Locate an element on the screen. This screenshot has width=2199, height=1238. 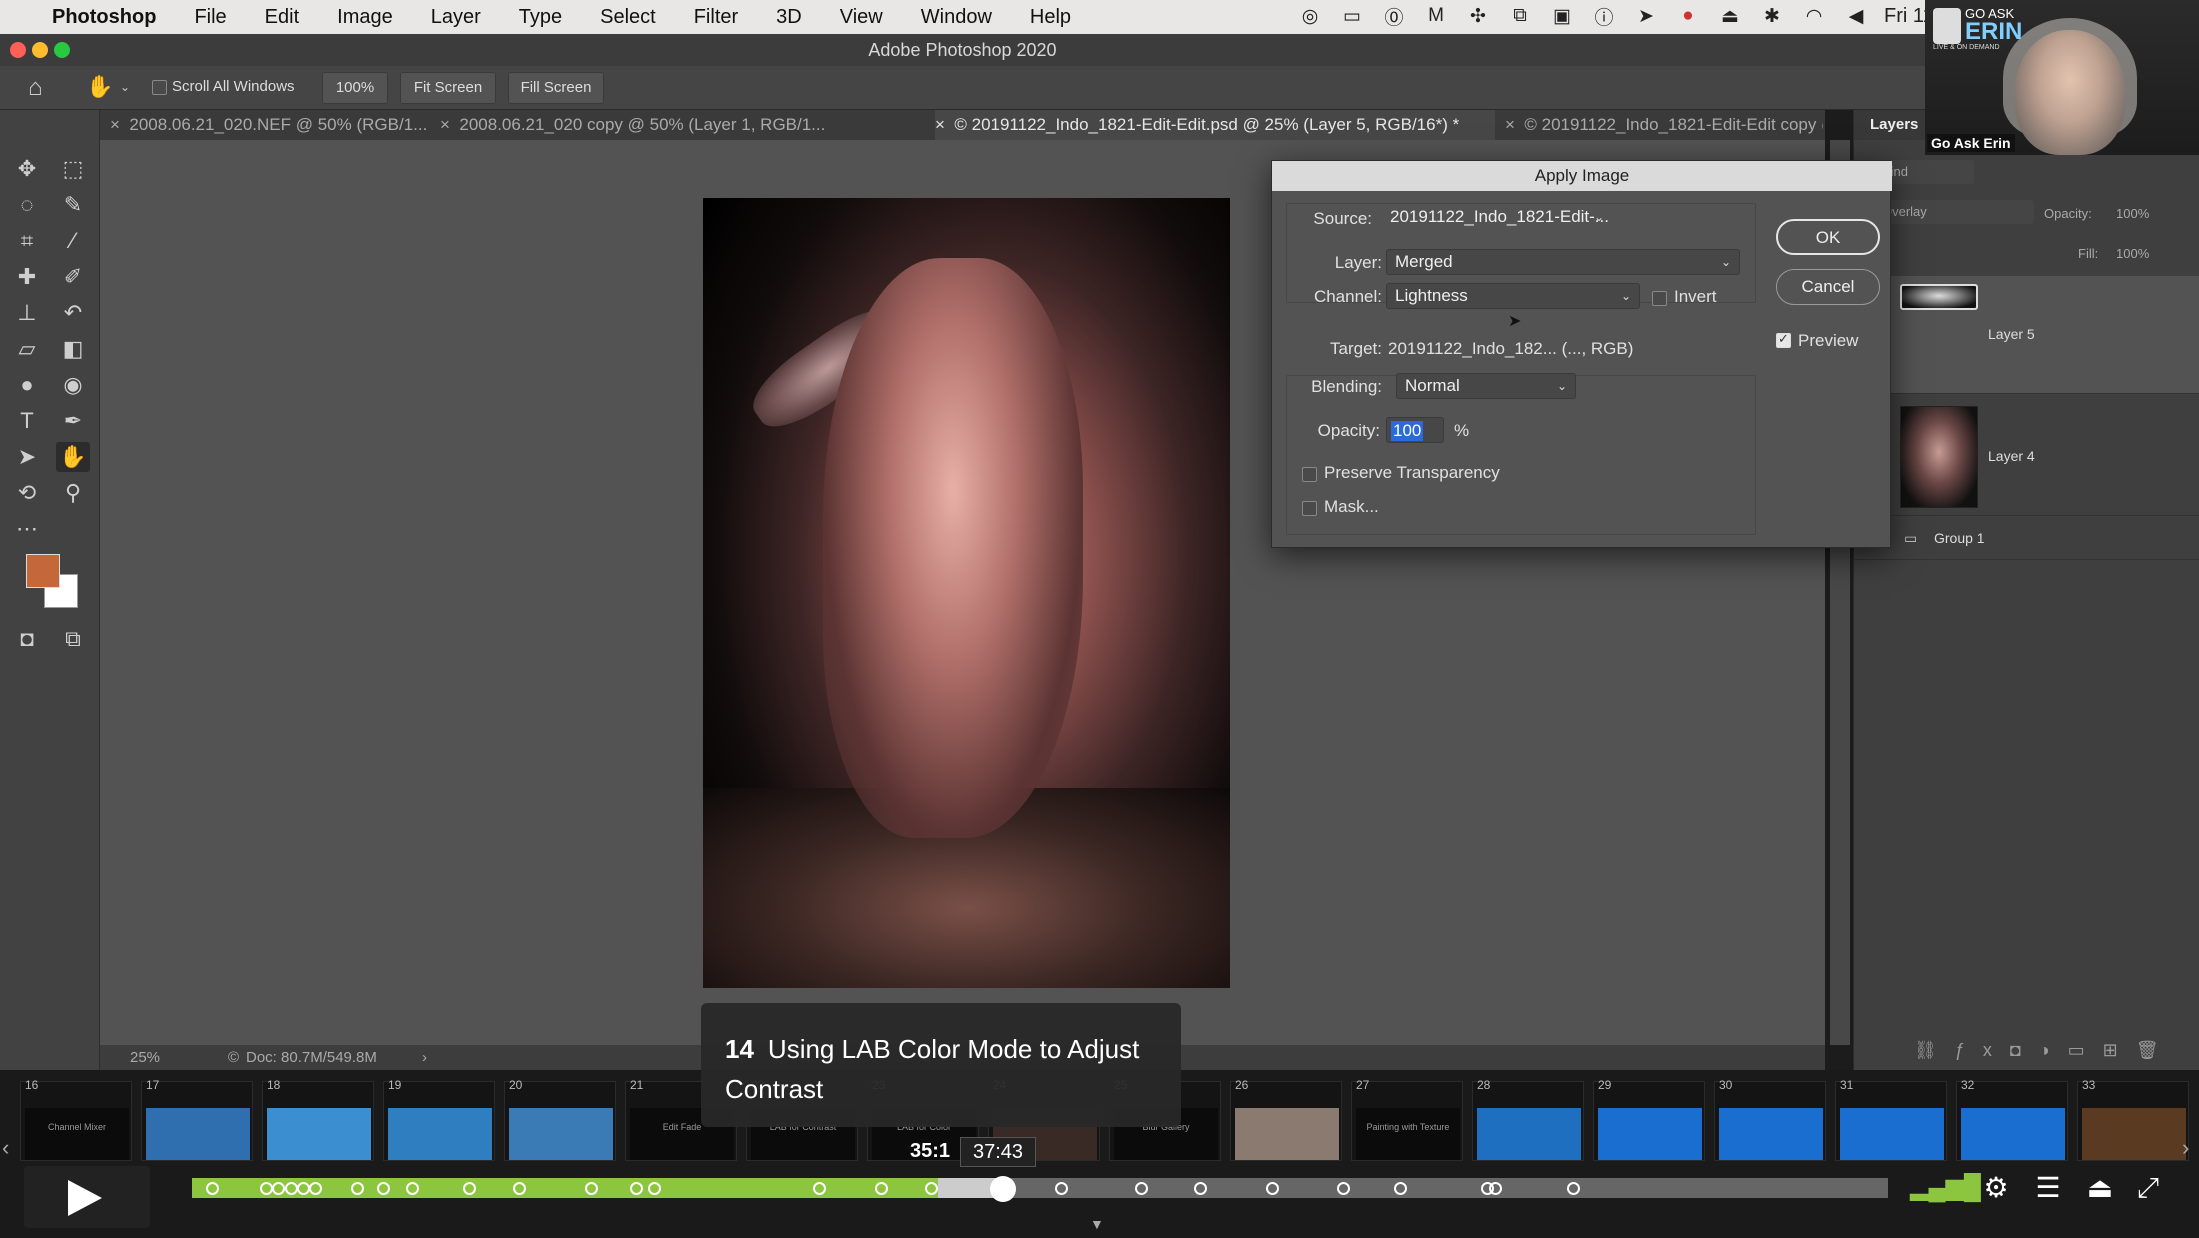
tool-preset-chevron-icon: ⌄ is located at coordinates (125, 87).